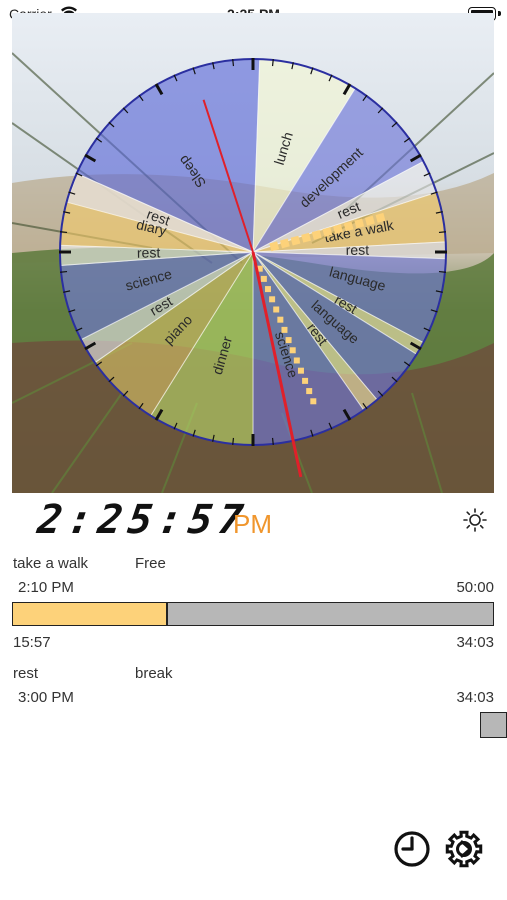 Image resolution: width=507 pixels, height=900 pixels. What do you see at coordinates (464, 849) in the screenshot?
I see `gear-icon` at bounding box center [464, 849].